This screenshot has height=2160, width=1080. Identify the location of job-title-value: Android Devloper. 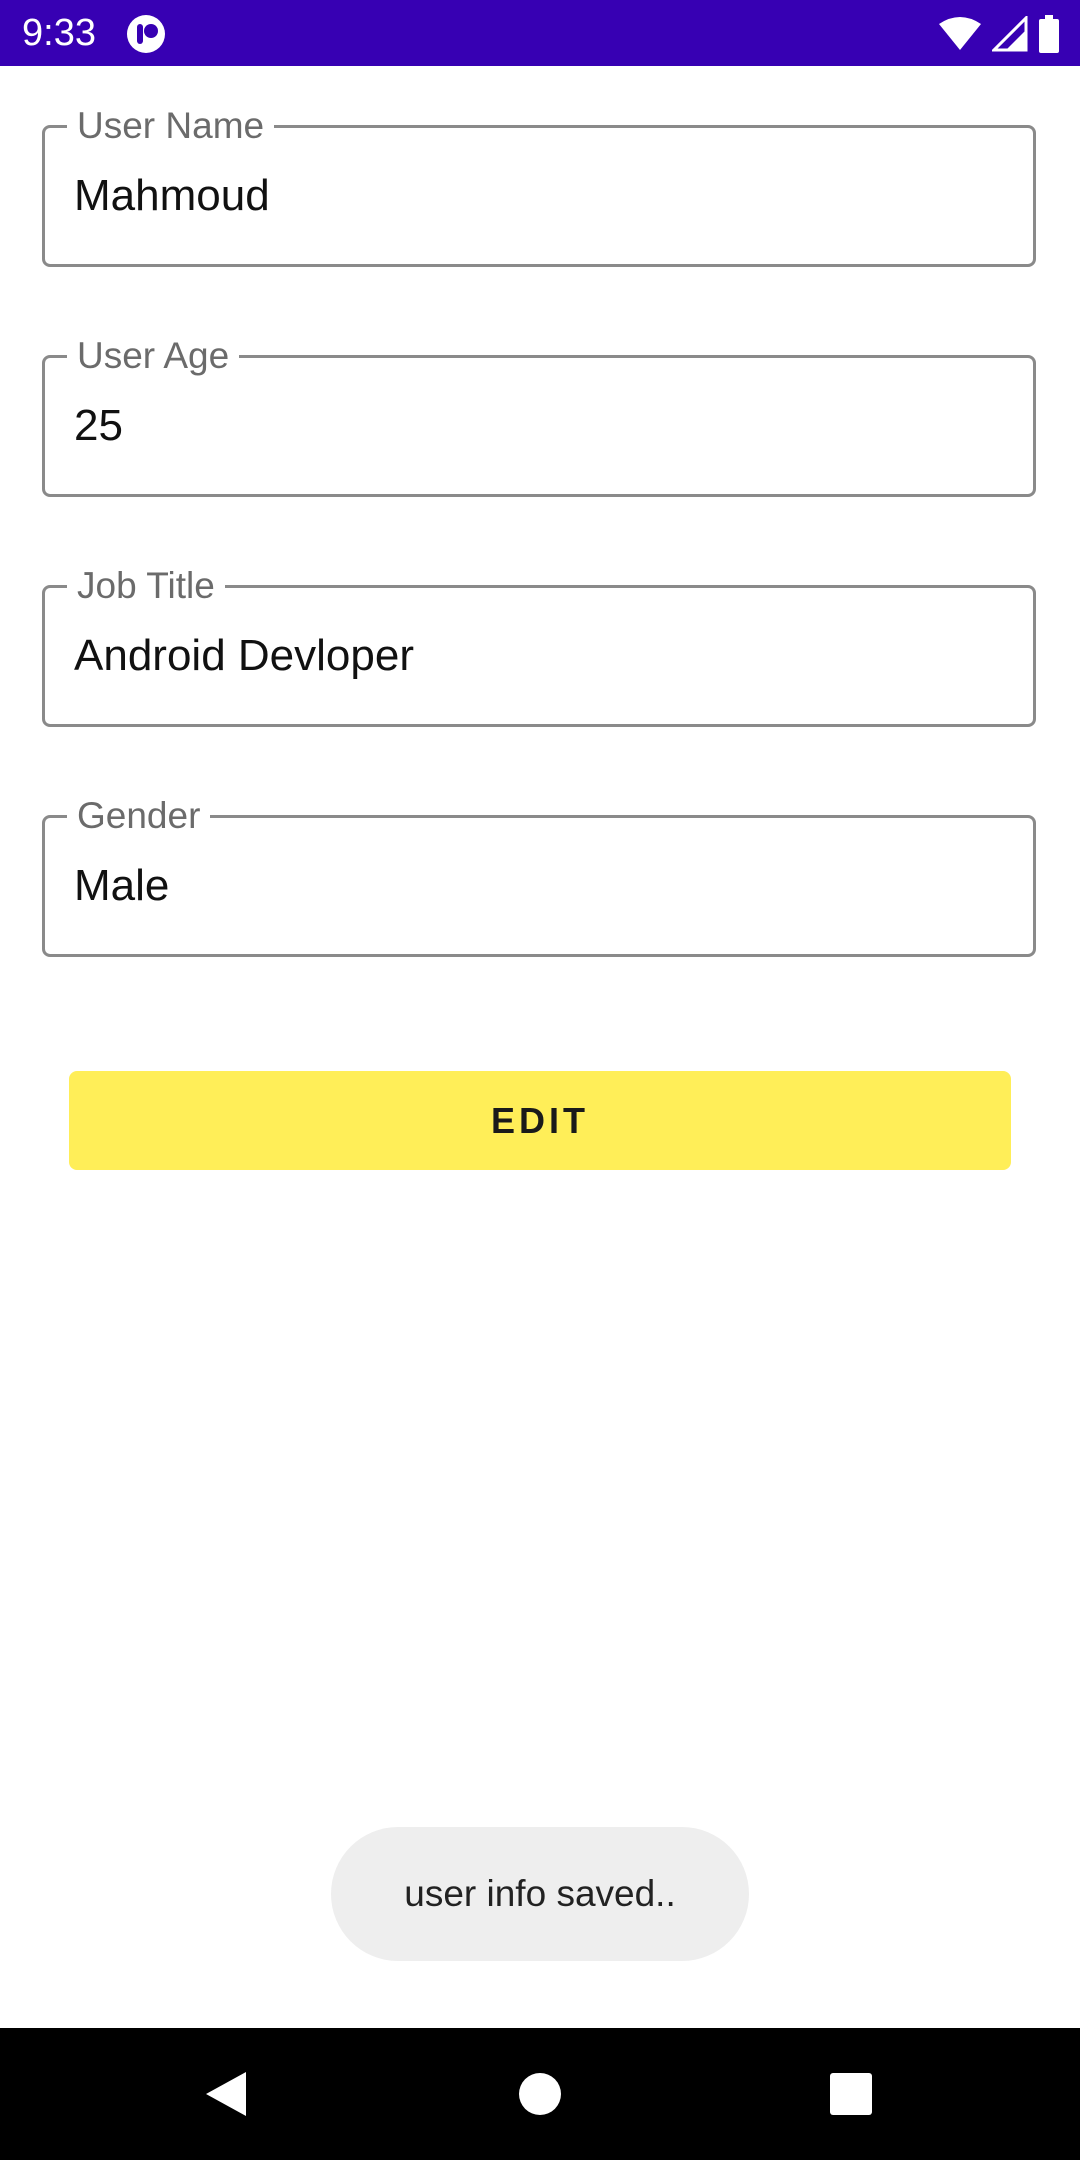
(244, 655).